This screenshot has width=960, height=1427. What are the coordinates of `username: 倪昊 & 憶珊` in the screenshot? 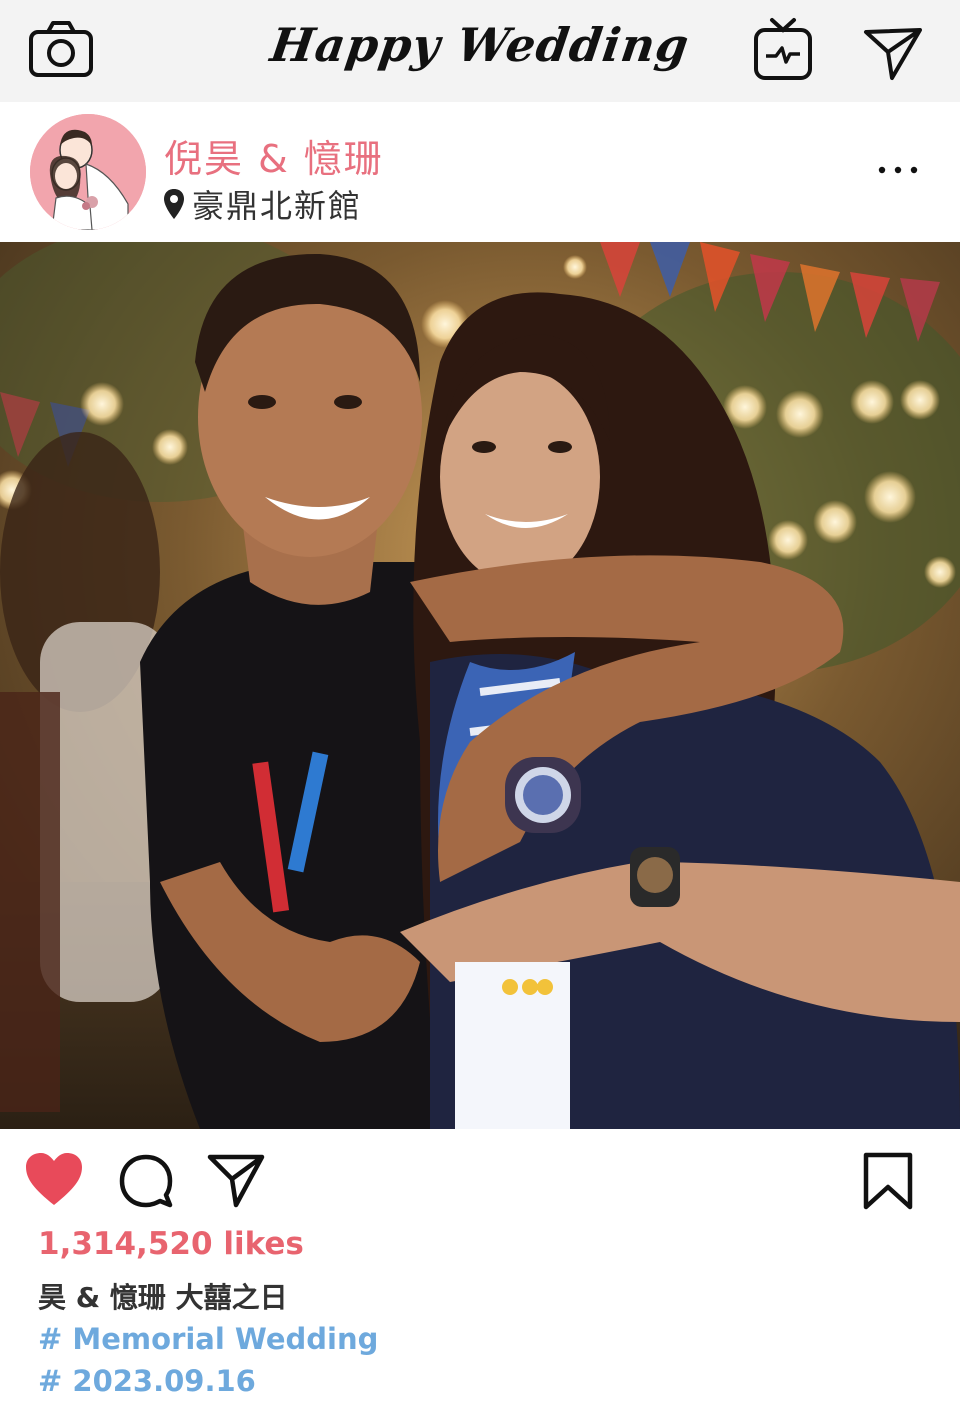 It's located at (274, 155).